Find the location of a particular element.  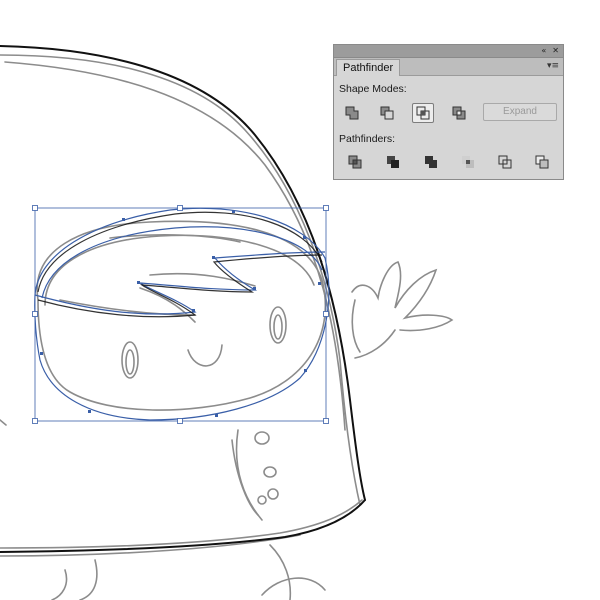

merge-icon is located at coordinates (431, 162).